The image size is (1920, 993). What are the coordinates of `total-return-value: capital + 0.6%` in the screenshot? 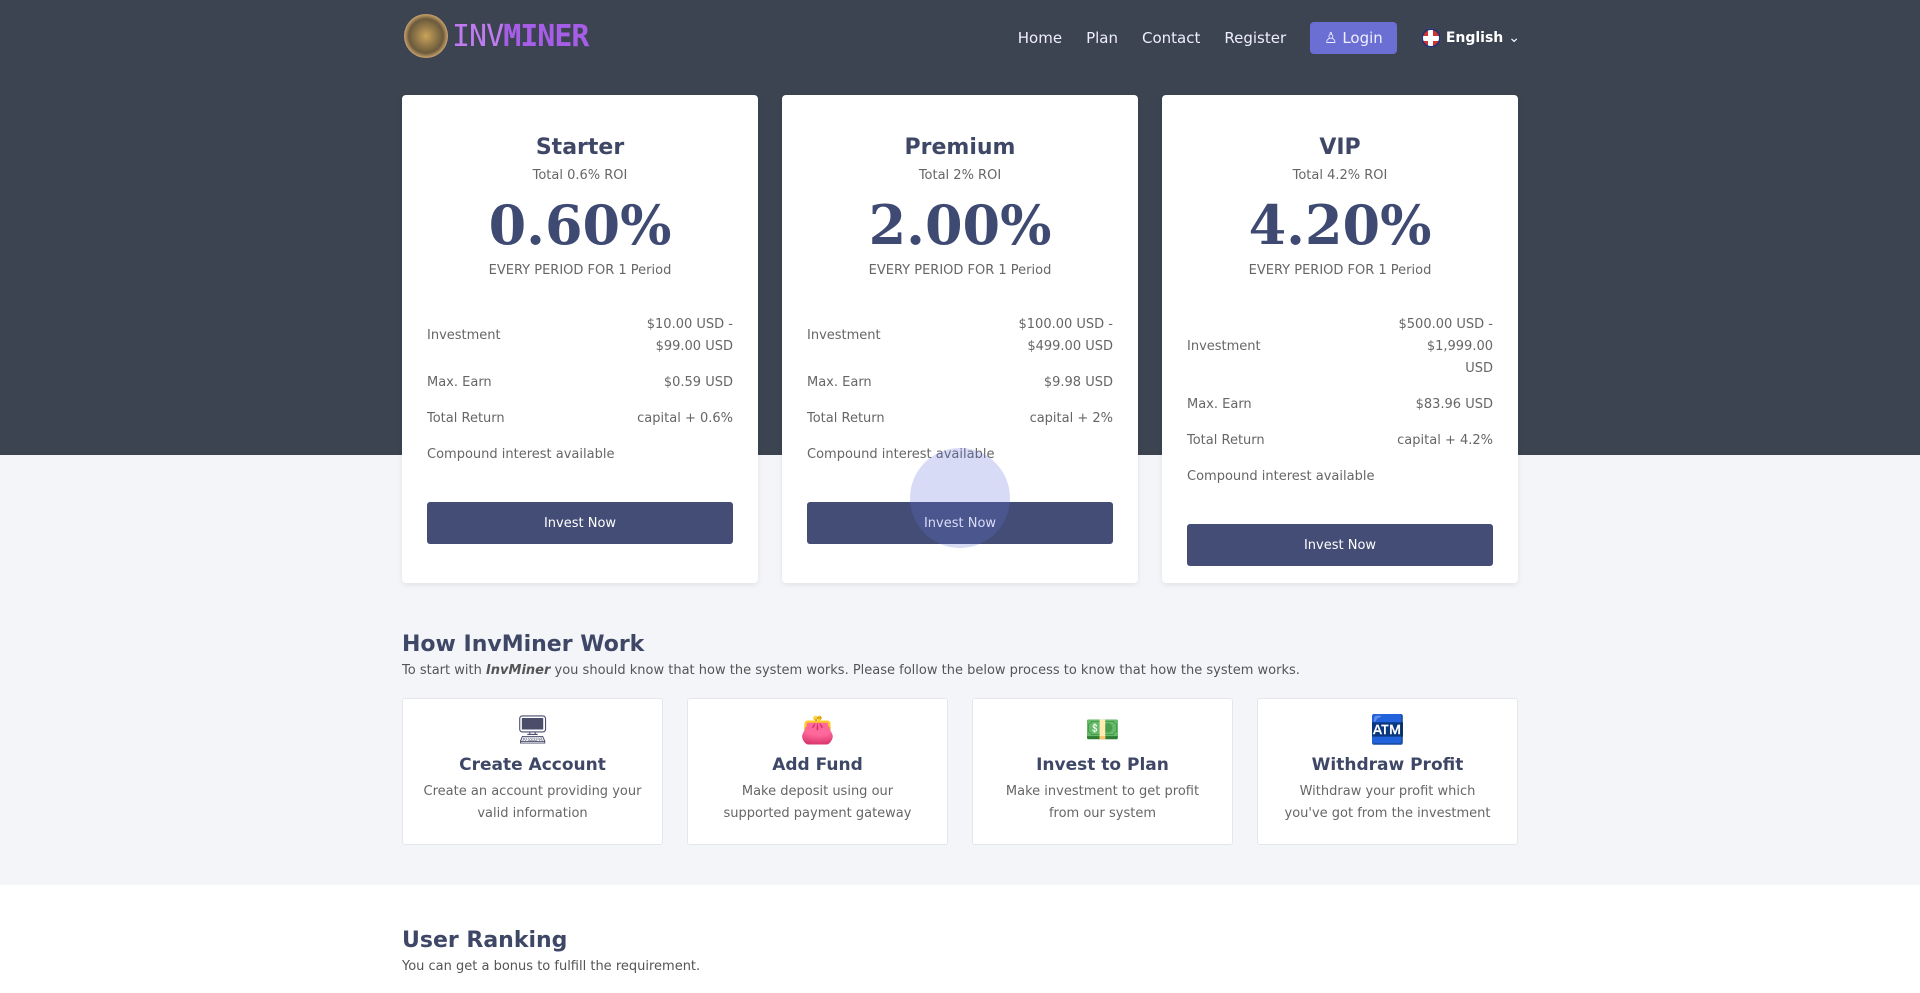 It's located at (685, 418).